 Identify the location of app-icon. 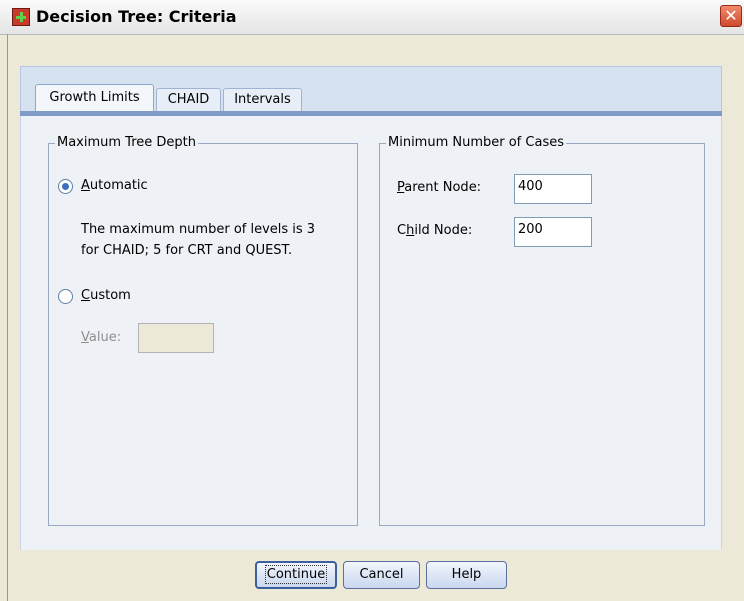
(21, 17).